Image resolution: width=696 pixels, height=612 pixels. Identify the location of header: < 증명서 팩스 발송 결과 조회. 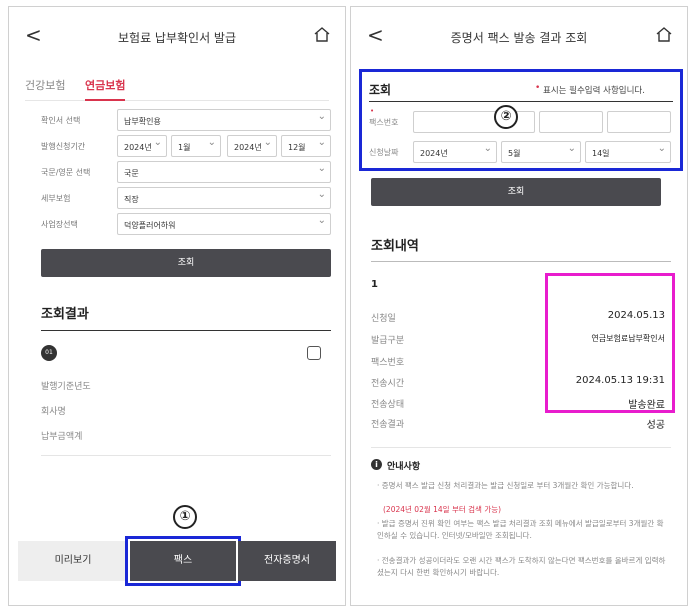
(519, 34).